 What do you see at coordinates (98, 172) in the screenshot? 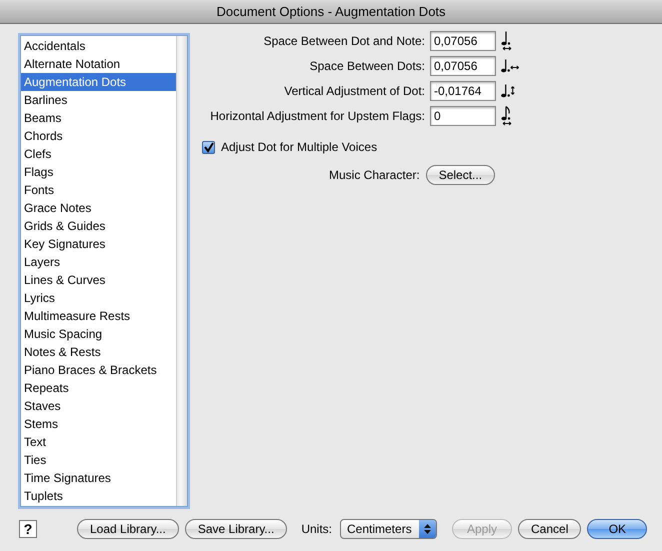
I see `list-item: Flags` at bounding box center [98, 172].